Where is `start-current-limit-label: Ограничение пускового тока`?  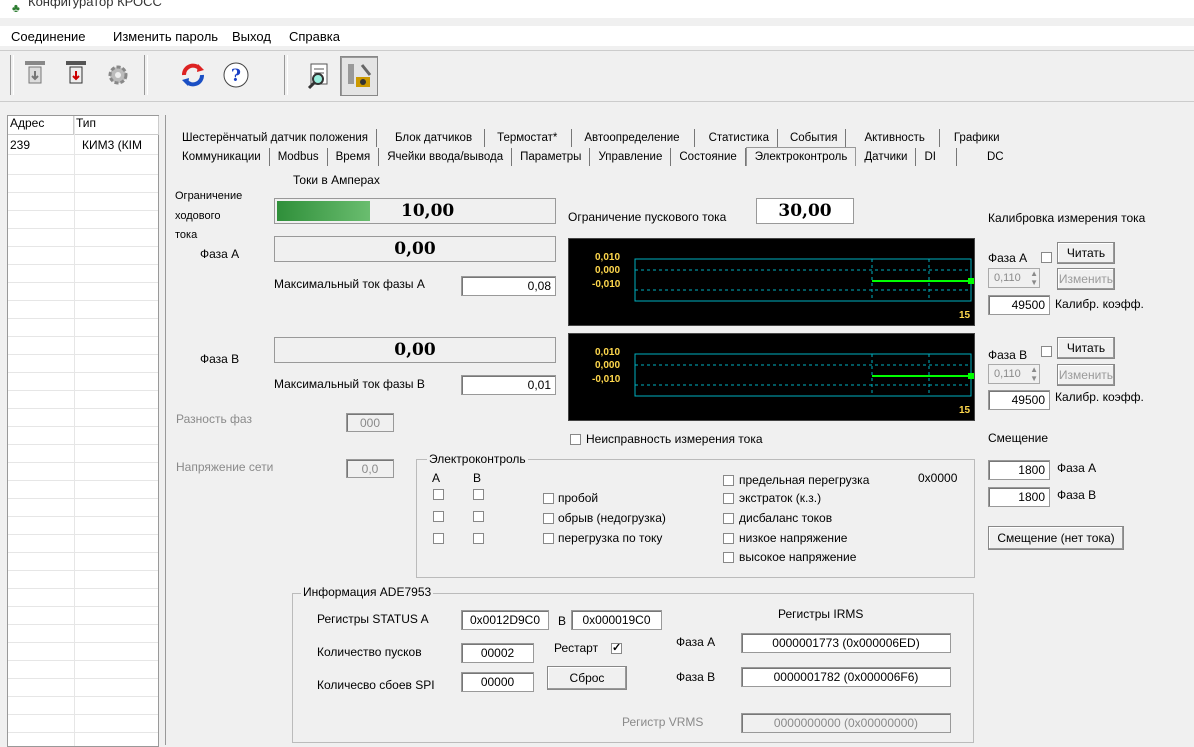 start-current-limit-label: Ограничение пускового тока is located at coordinates (647, 217).